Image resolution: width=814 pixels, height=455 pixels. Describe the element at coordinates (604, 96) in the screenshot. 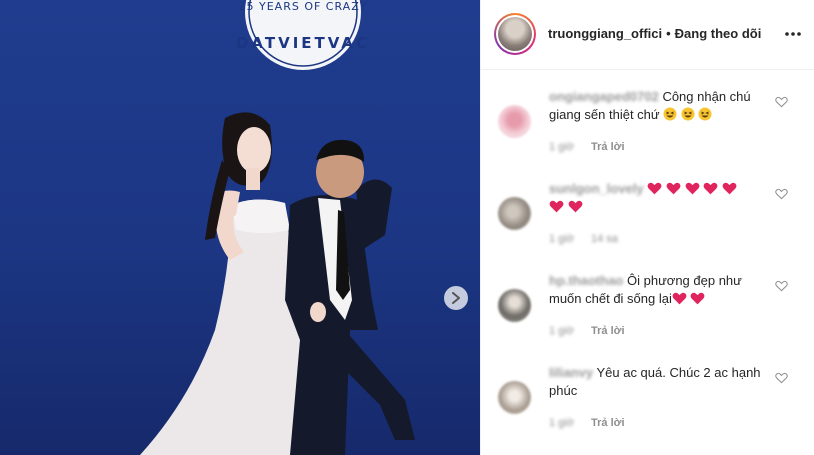

I see `commenter-username: ongiangaped0702` at that location.